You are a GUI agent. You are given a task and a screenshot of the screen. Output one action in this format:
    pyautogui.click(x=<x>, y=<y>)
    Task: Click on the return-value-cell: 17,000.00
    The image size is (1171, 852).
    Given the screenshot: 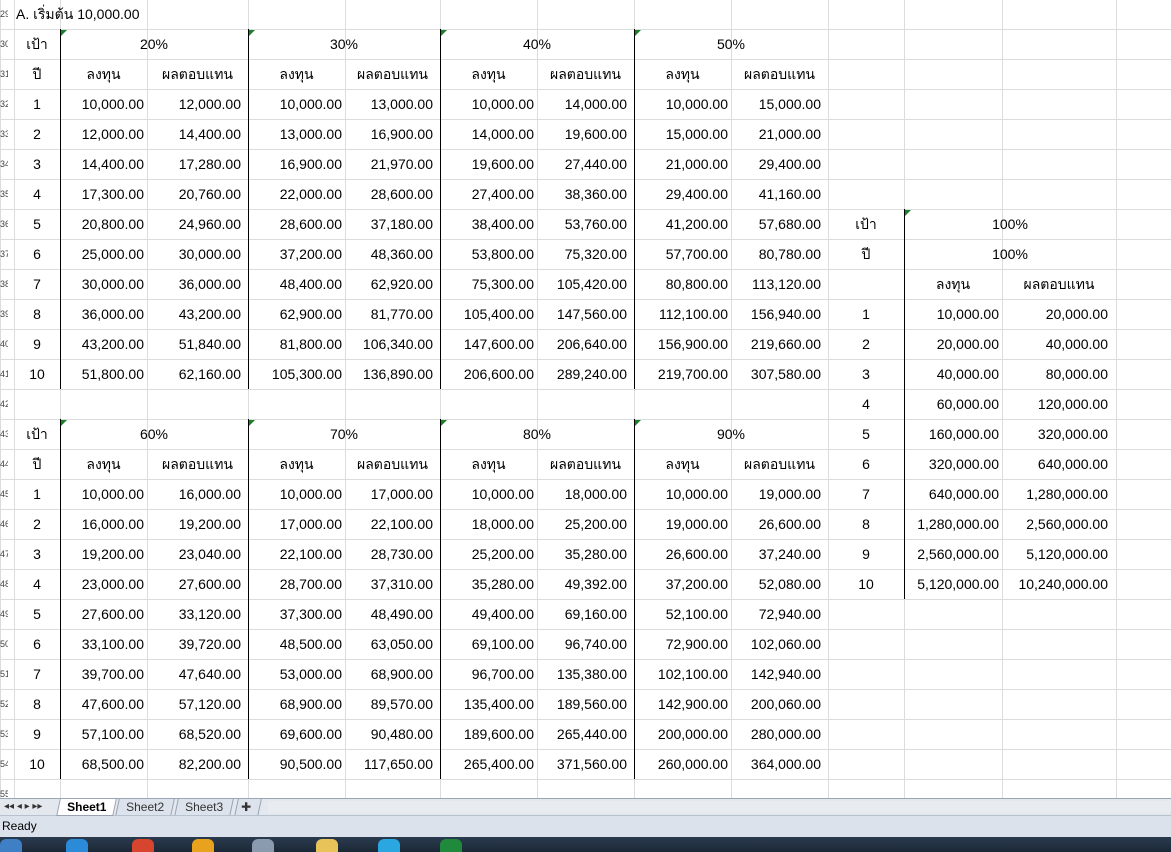 What is the action you would take?
    pyautogui.click(x=389, y=494)
    